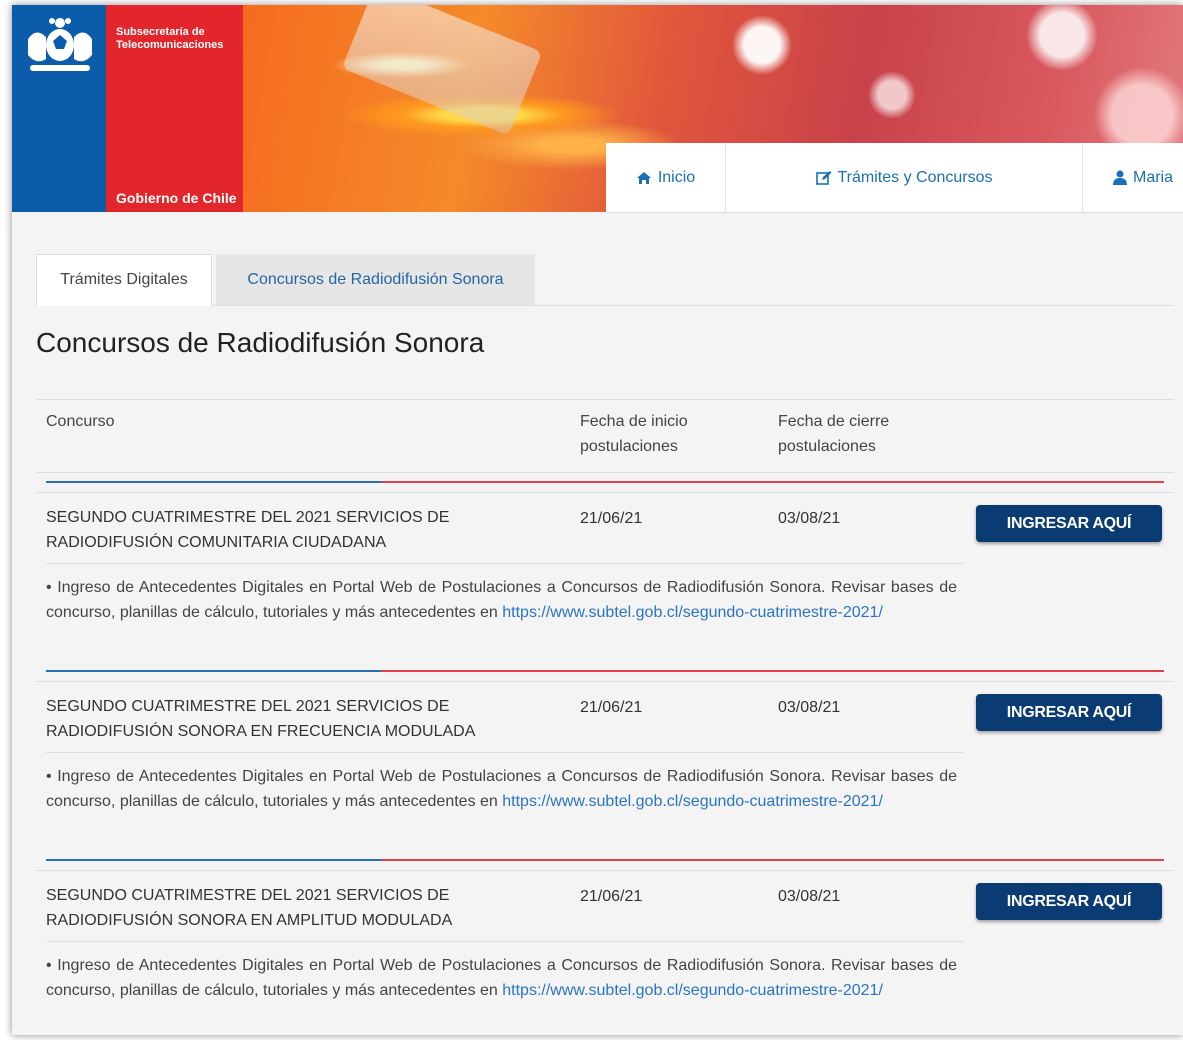 This screenshot has width=1183, height=1040. I want to click on home-icon, so click(644, 178).